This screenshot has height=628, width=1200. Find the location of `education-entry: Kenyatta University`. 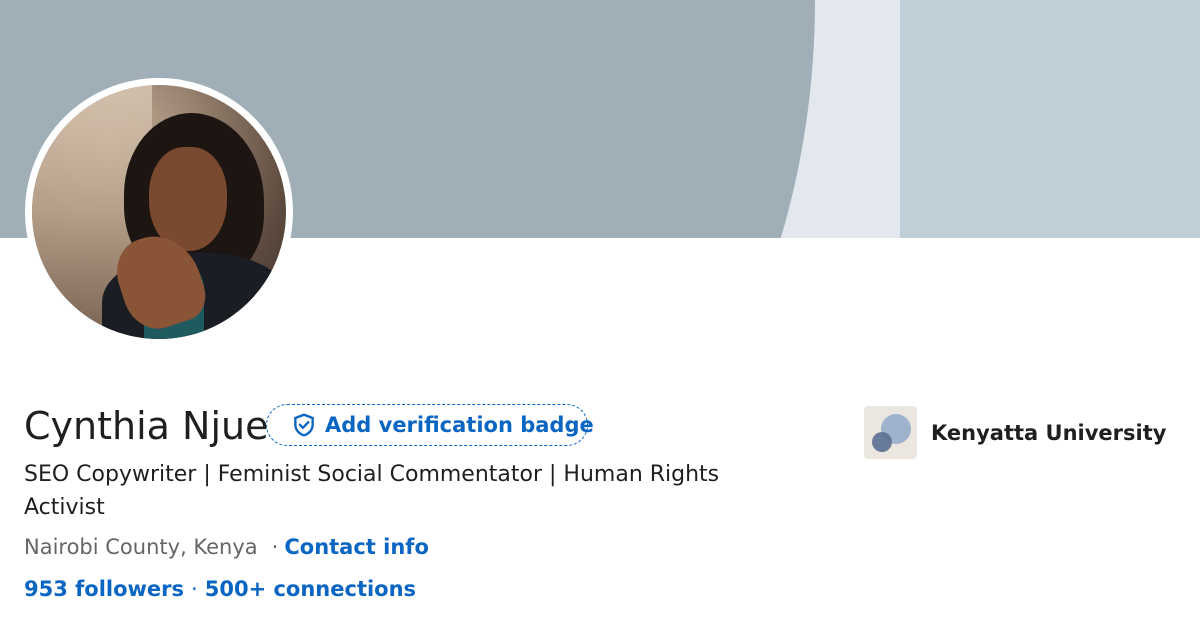

education-entry: Kenyatta University is located at coordinates (1015, 432).